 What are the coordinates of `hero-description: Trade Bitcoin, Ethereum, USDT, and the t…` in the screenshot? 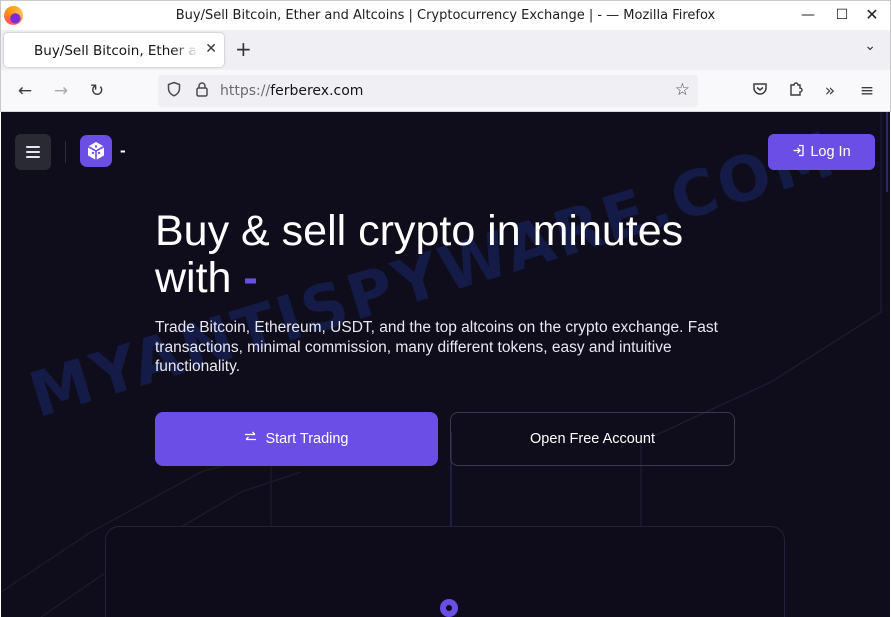 It's located at (436, 347).